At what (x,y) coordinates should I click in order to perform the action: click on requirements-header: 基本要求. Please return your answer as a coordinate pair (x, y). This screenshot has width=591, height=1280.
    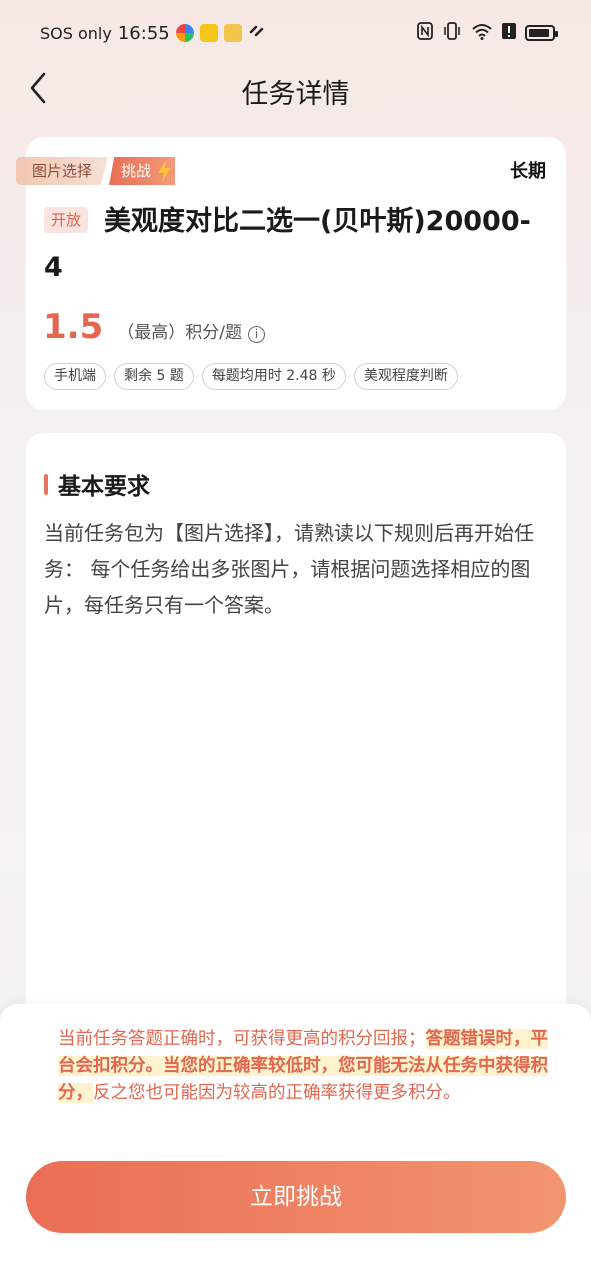
    Looking at the image, I should click on (97, 484).